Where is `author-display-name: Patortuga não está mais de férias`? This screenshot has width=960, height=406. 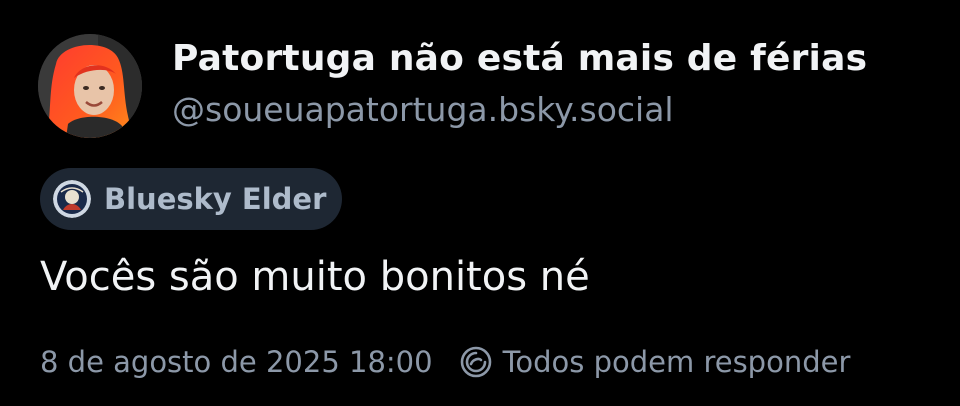 author-display-name: Patortuga não está mais de férias is located at coordinates (519, 58).